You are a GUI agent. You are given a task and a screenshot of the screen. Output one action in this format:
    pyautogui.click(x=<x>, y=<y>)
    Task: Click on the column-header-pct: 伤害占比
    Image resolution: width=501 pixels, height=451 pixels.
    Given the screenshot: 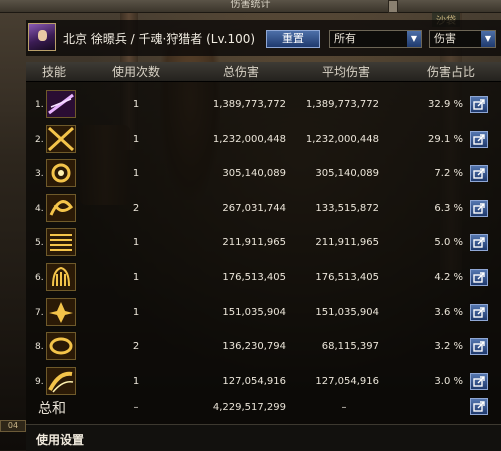 What is the action you would take?
    pyautogui.click(x=450, y=72)
    